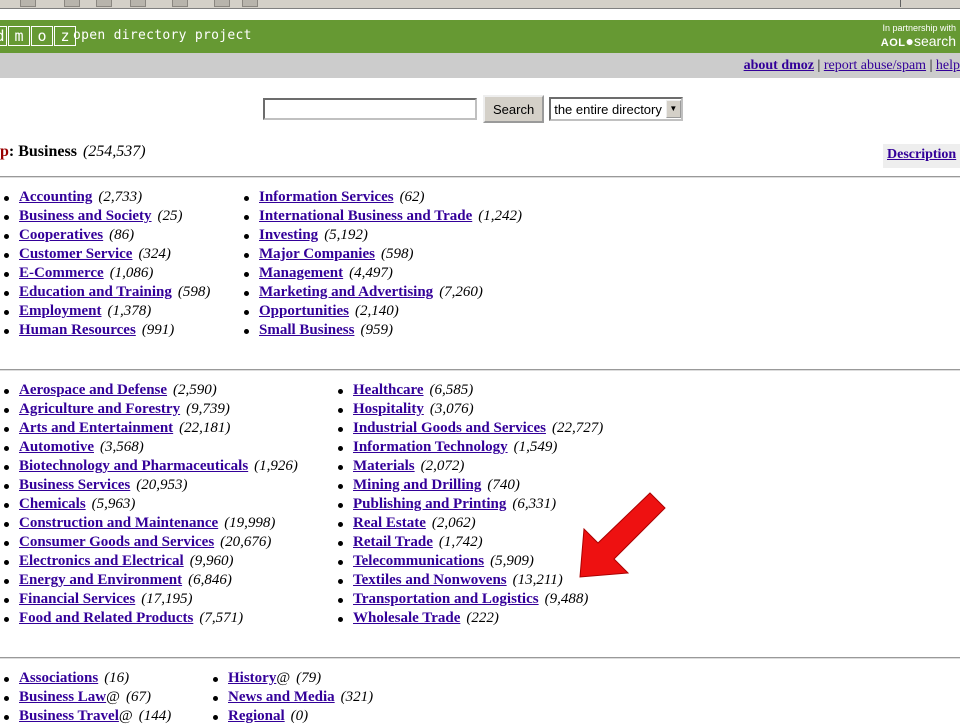 Image resolution: width=960 pixels, height=726 pixels. I want to click on list-item: Customer Service (324), so click(105, 254).